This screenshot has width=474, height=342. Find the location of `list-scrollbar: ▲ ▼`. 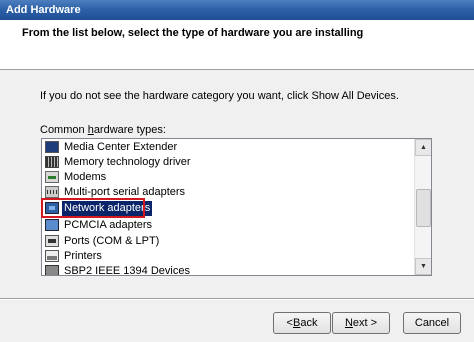

list-scrollbar: ▲ ▼ is located at coordinates (422, 207).